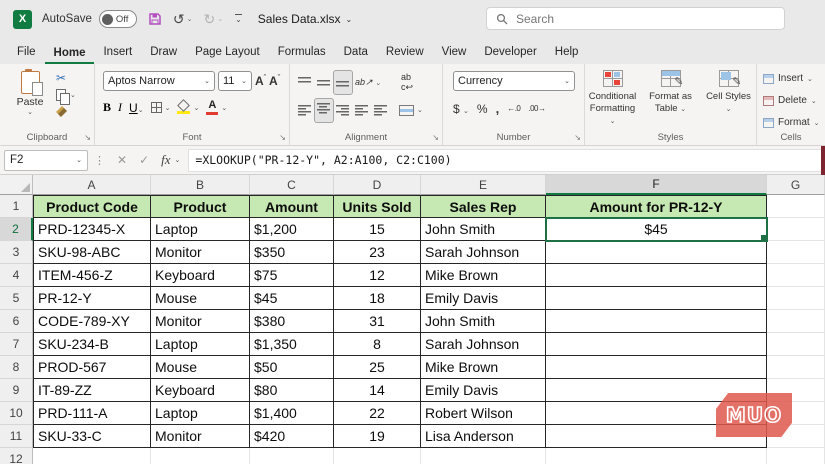  I want to click on font-color-button: A ⌄, so click(216, 107).